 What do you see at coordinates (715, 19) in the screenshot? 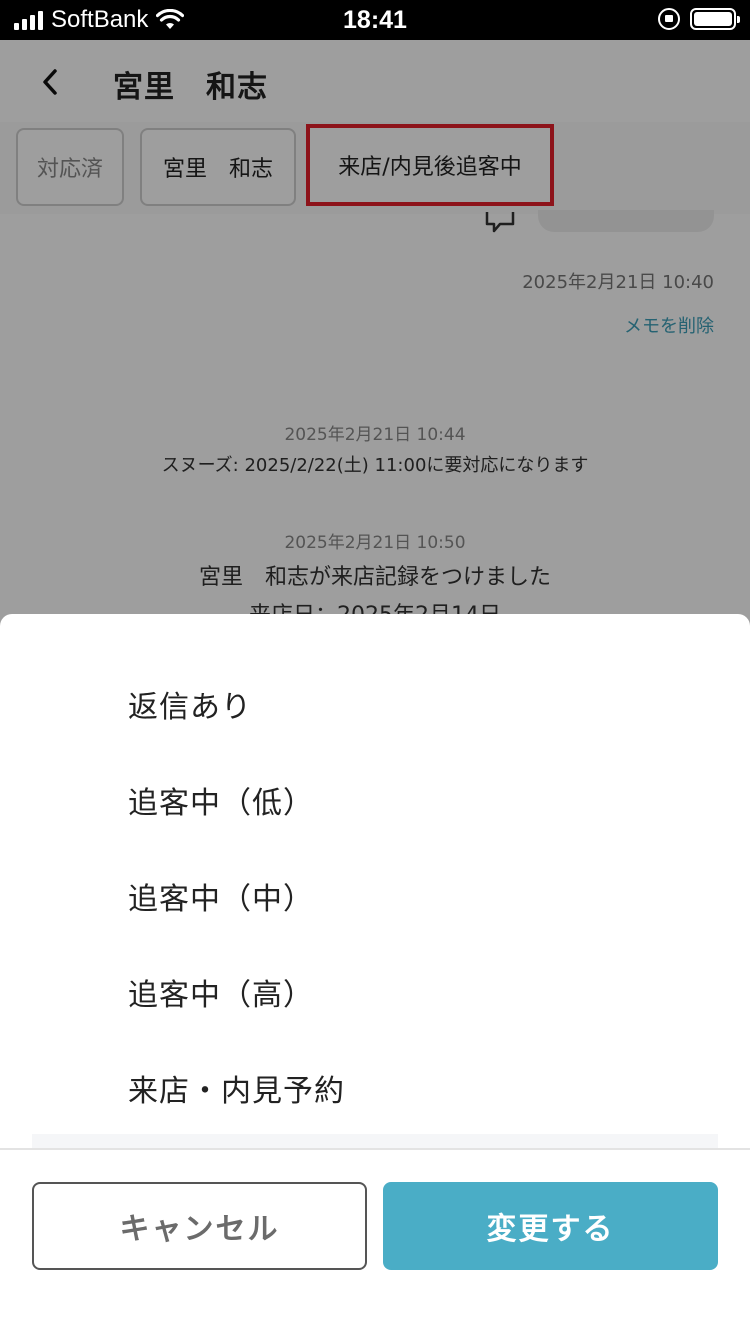
I see `battery-icon` at bounding box center [715, 19].